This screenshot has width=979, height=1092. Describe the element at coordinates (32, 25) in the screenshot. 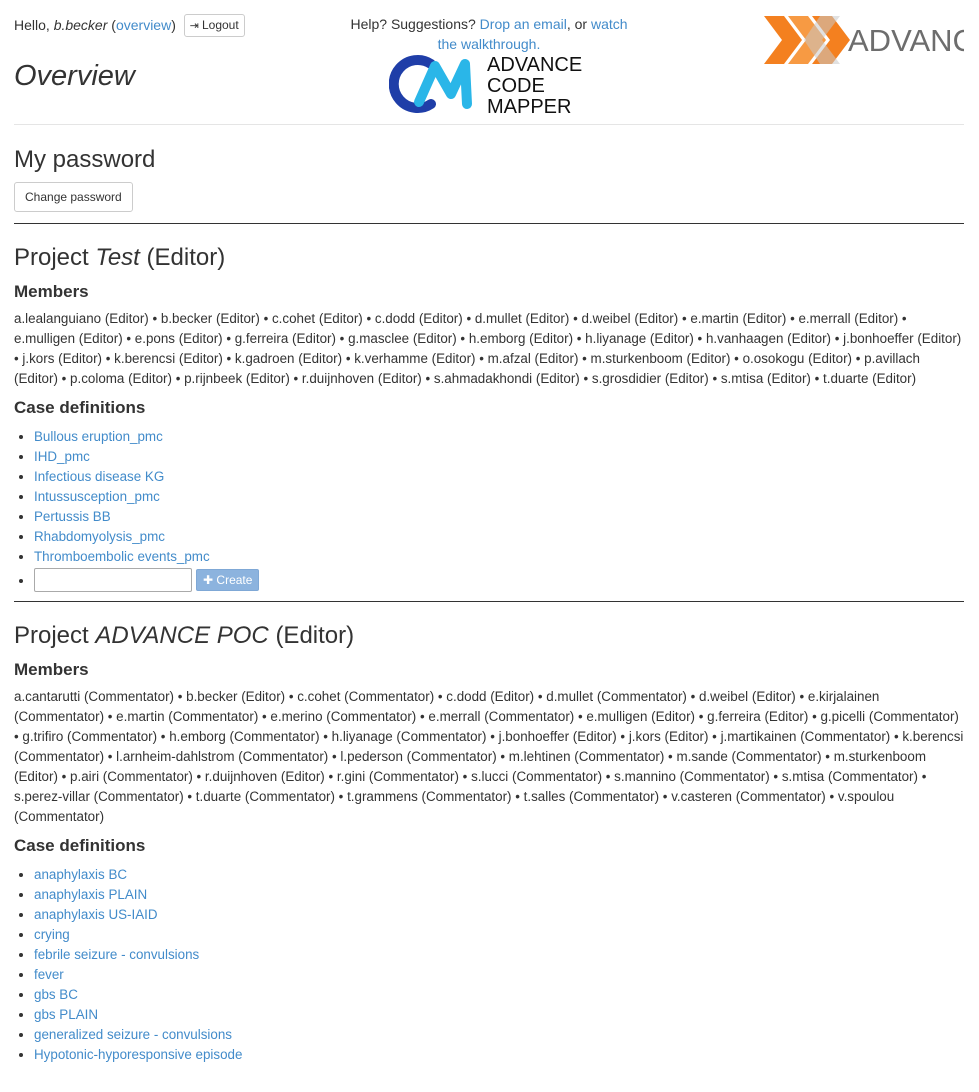

I see `greeting-text: Hello,` at that location.